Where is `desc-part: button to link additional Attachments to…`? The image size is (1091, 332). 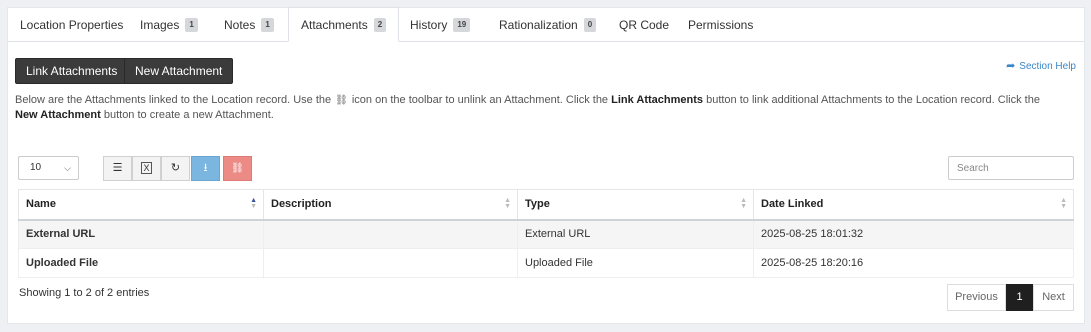
desc-part: button to link additional Attachments to… is located at coordinates (873, 100).